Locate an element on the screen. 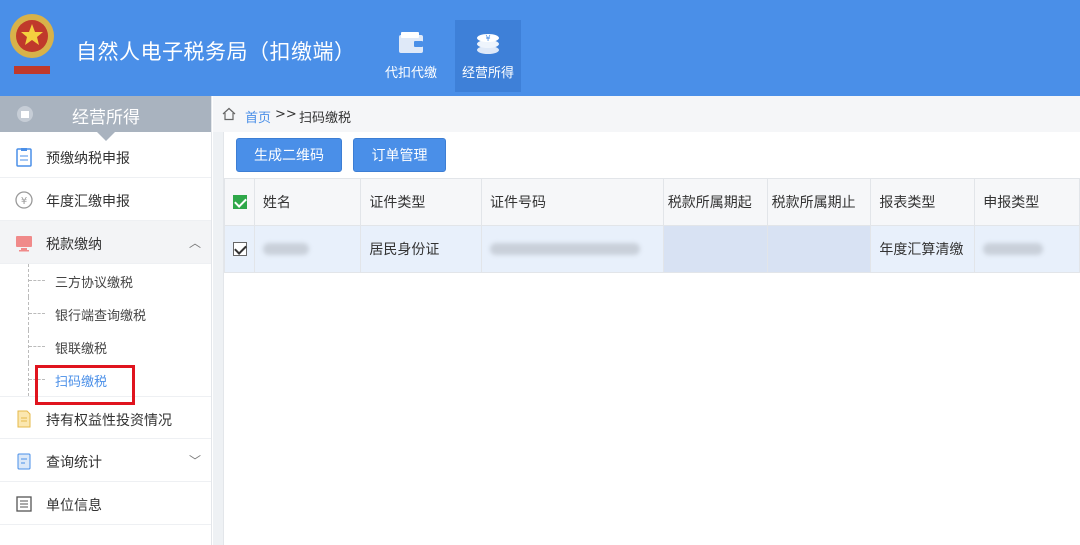 This screenshot has width=1080, height=545. coins-icon: ¥ is located at coordinates (488, 44).